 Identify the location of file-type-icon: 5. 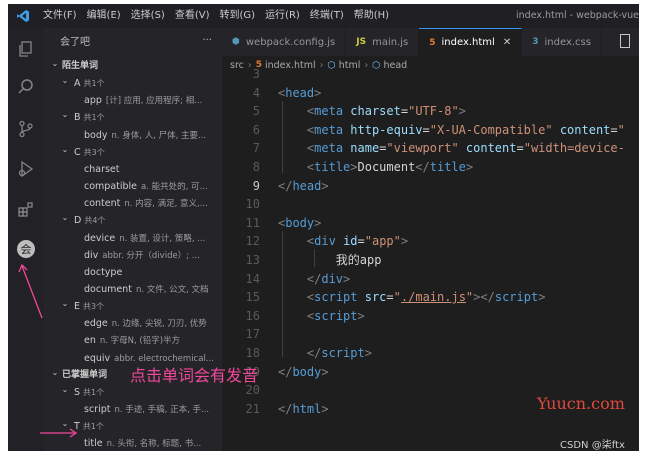
(432, 42).